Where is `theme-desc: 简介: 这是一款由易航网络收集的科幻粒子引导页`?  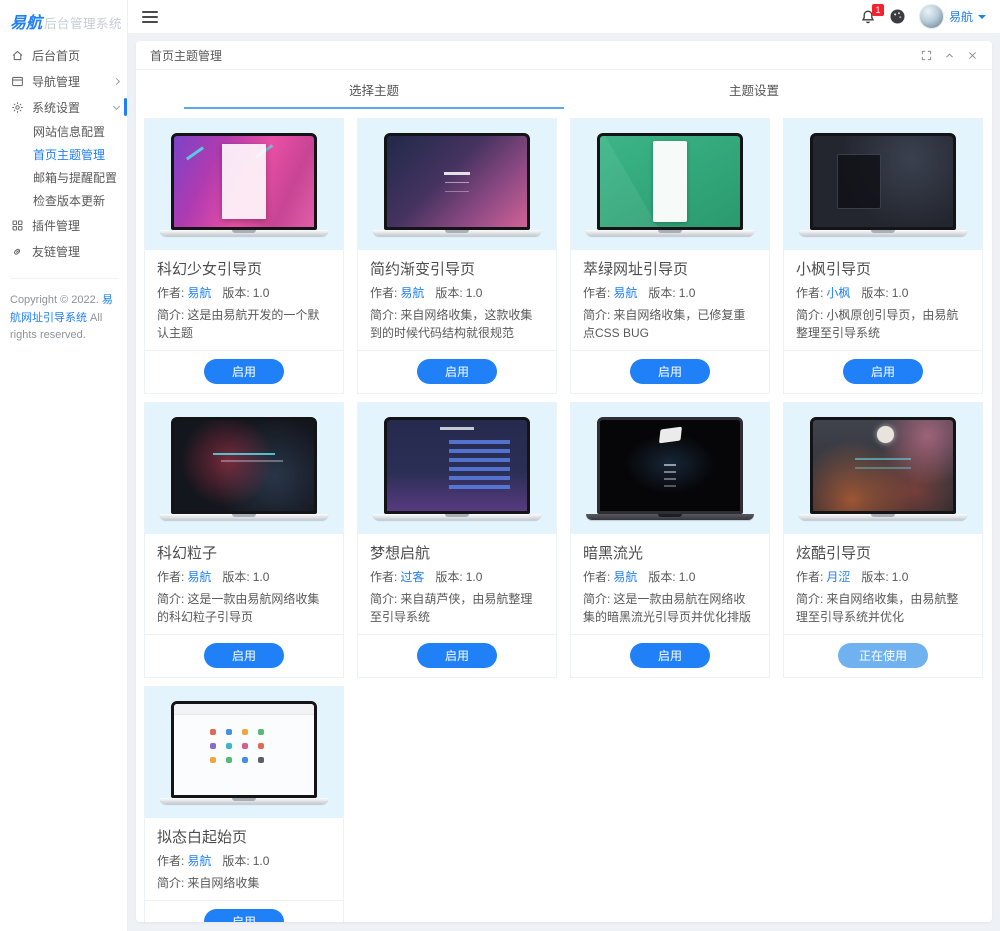
theme-desc: 简介: 这是一款由易航网络收集的科幻粒子引导页 is located at coordinates (244, 608).